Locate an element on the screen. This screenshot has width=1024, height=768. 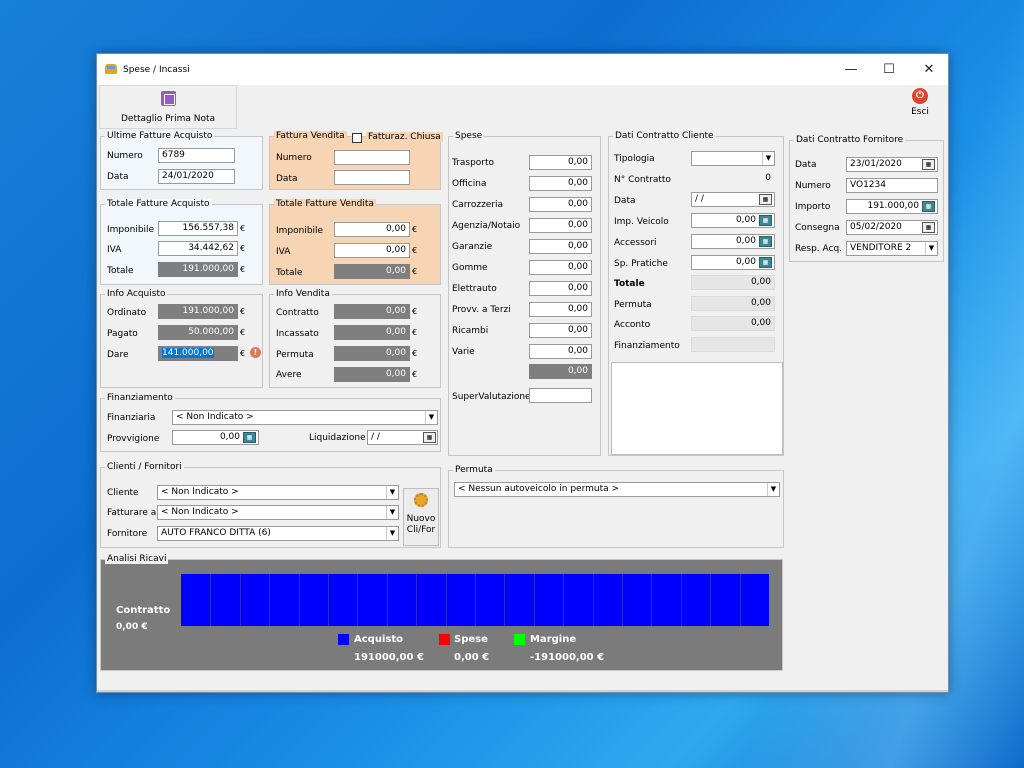
minimize-button: — is located at coordinates (851, 70).